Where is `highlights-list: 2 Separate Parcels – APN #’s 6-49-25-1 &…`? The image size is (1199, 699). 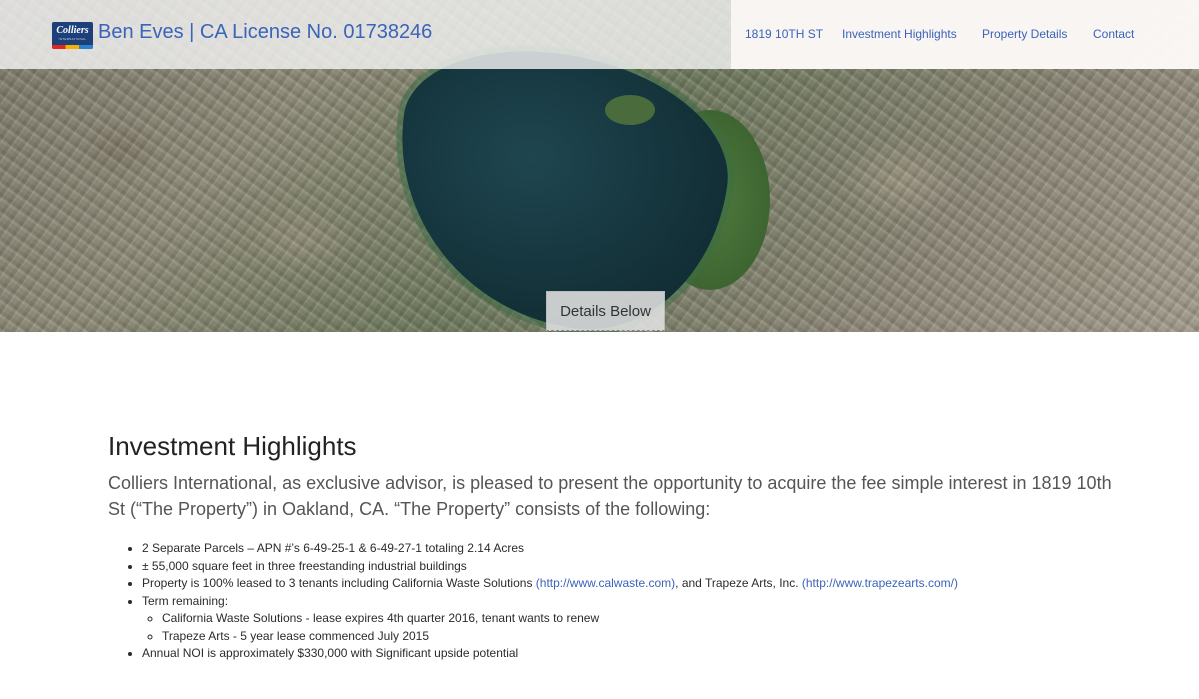 highlights-list: 2 Separate Parcels – APN #’s 6-49-25-1 &… is located at coordinates (634, 601).